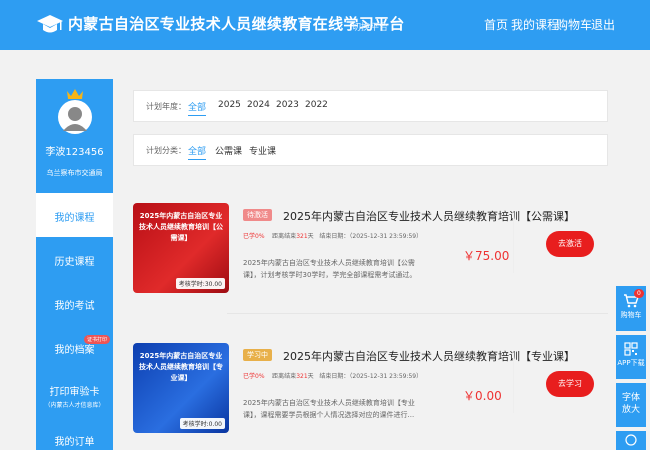 The width and height of the screenshot is (650, 450). What do you see at coordinates (262, 150) in the screenshot?
I see `category-option-professional: 专业课` at bounding box center [262, 150].